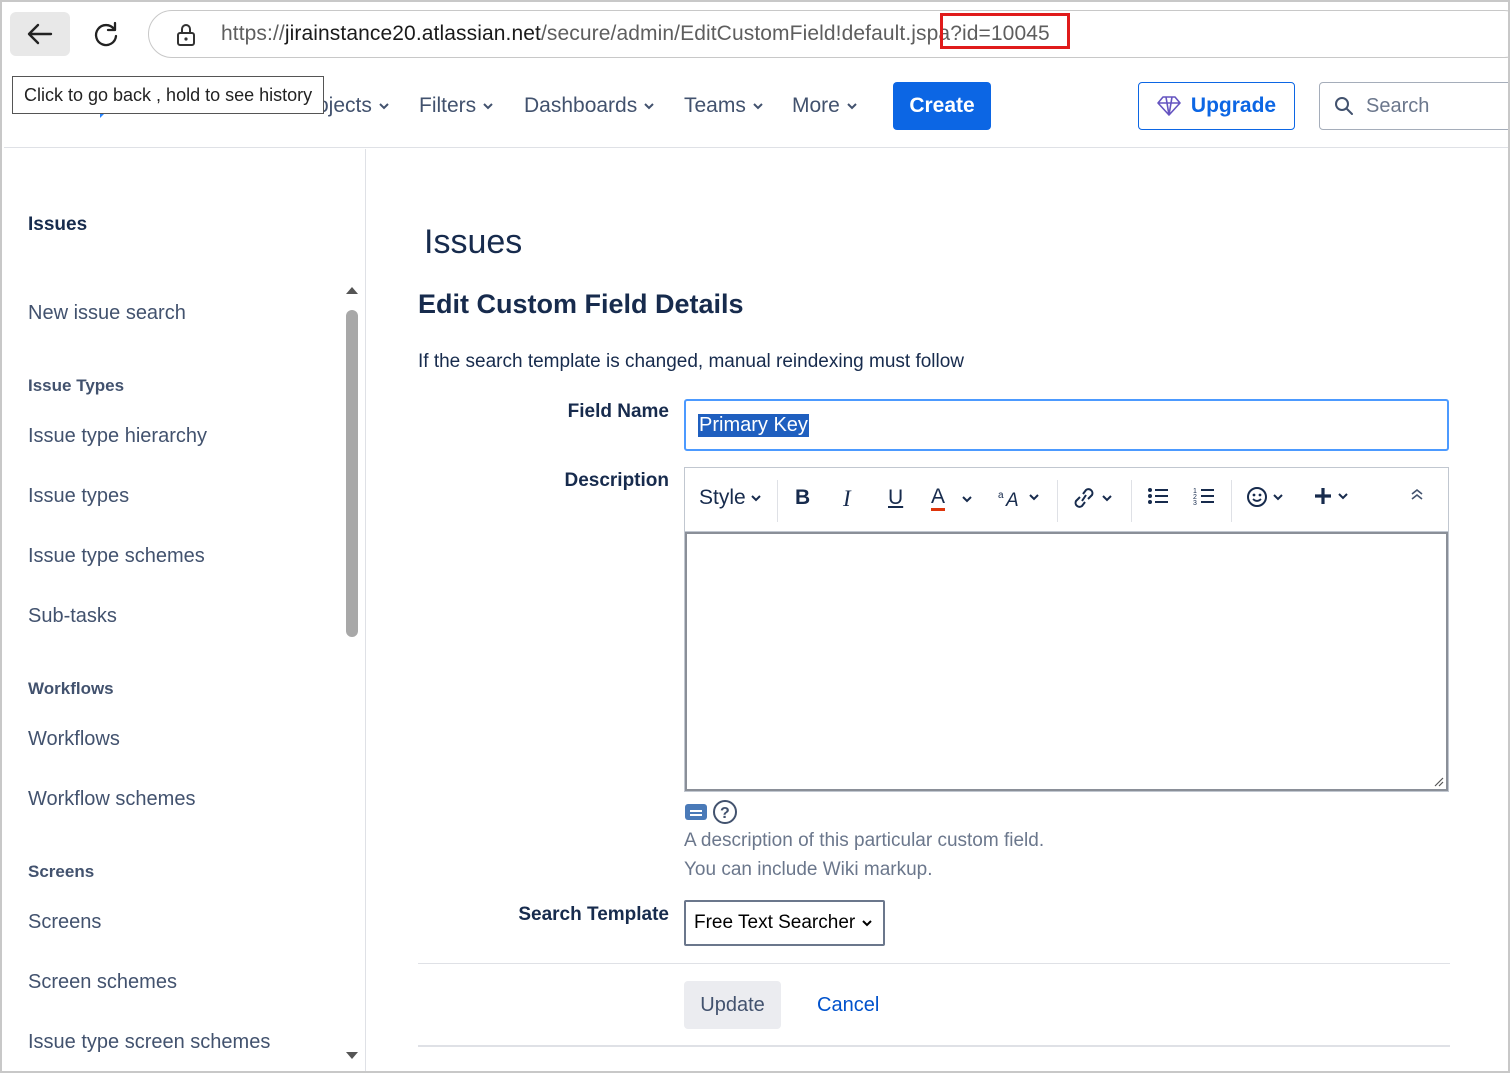 This screenshot has width=1510, height=1073. I want to click on search-template-select: Free Text Searcher, so click(784, 923).